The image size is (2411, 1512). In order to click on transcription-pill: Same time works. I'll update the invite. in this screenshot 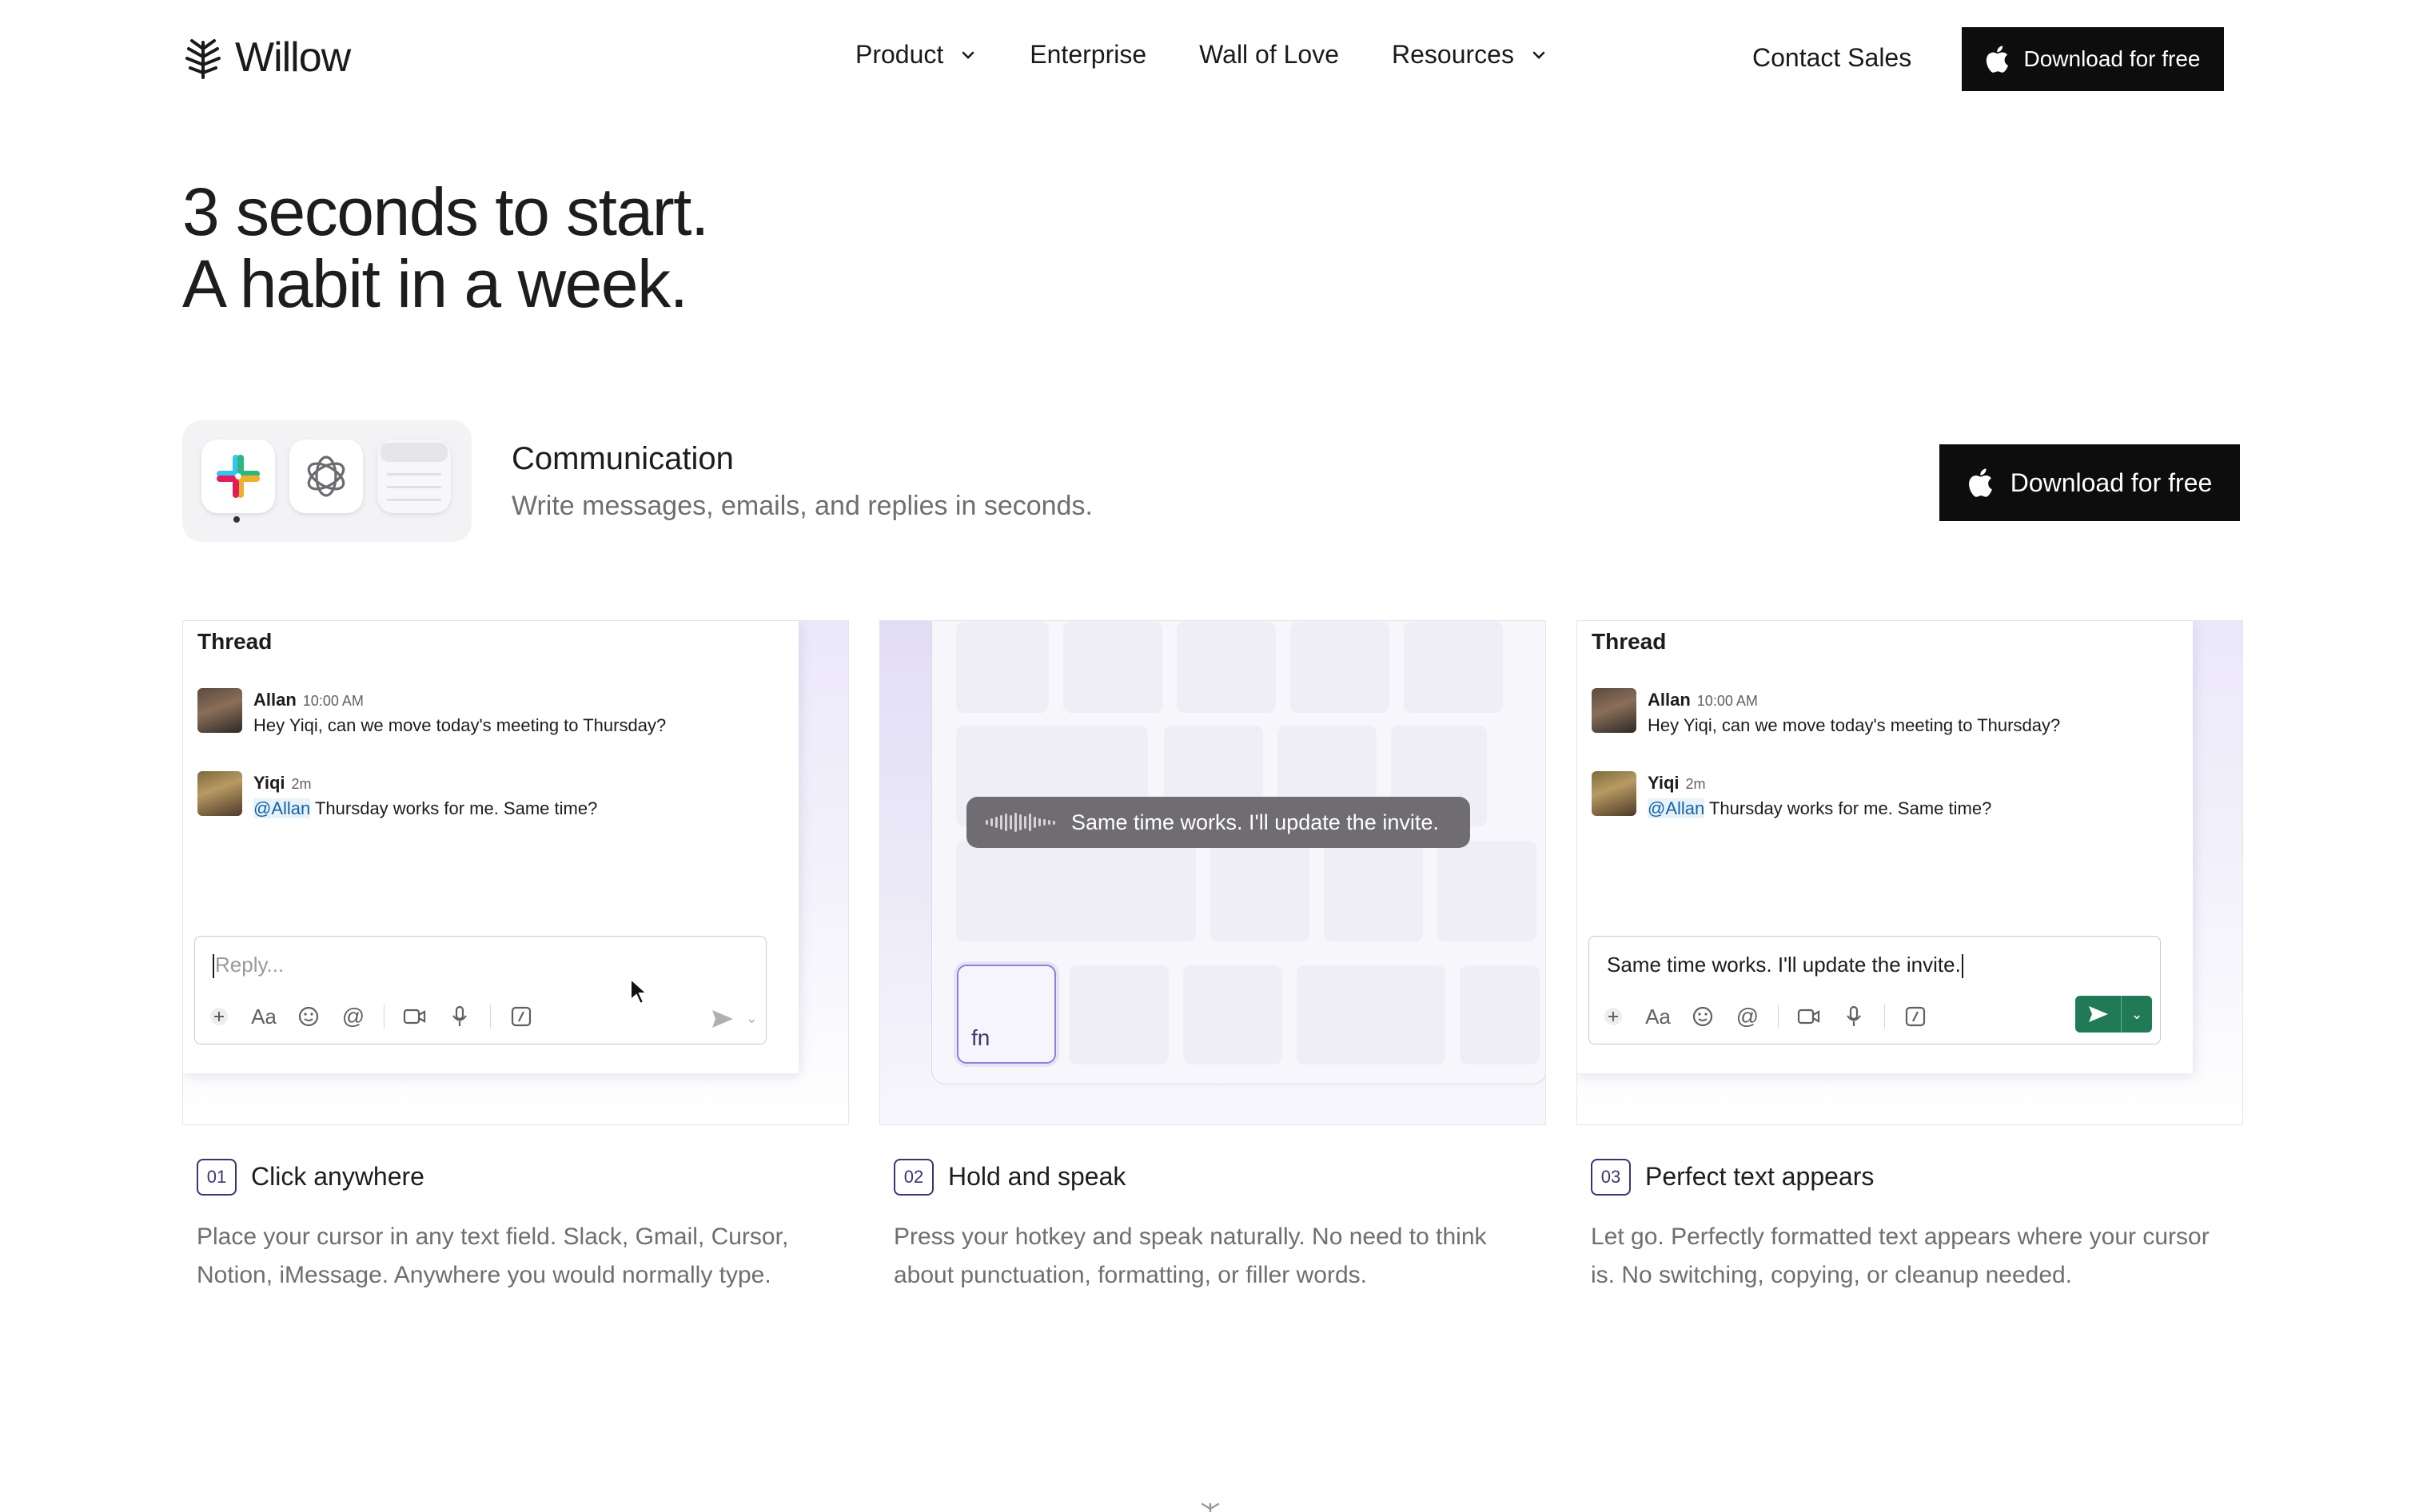, I will do `click(1218, 822)`.